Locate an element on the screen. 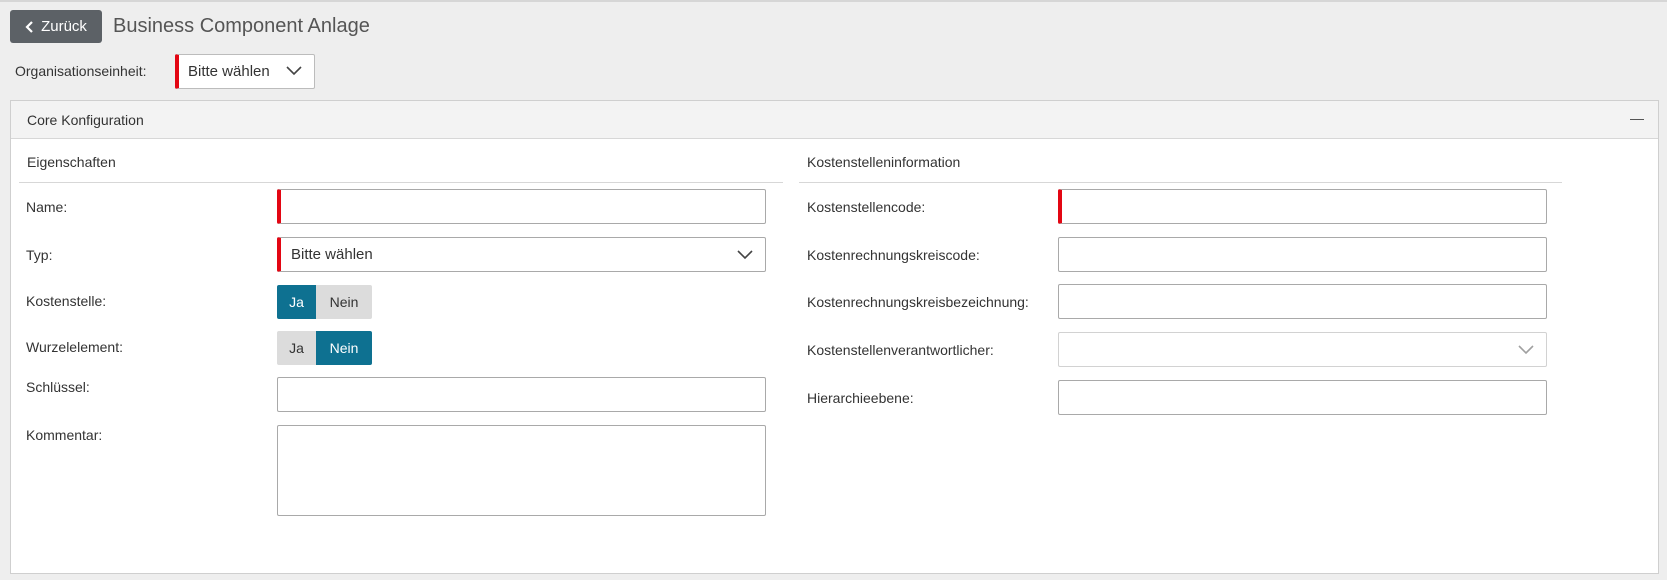 The image size is (1667, 580). back-button: Zurück is located at coordinates (56, 26).